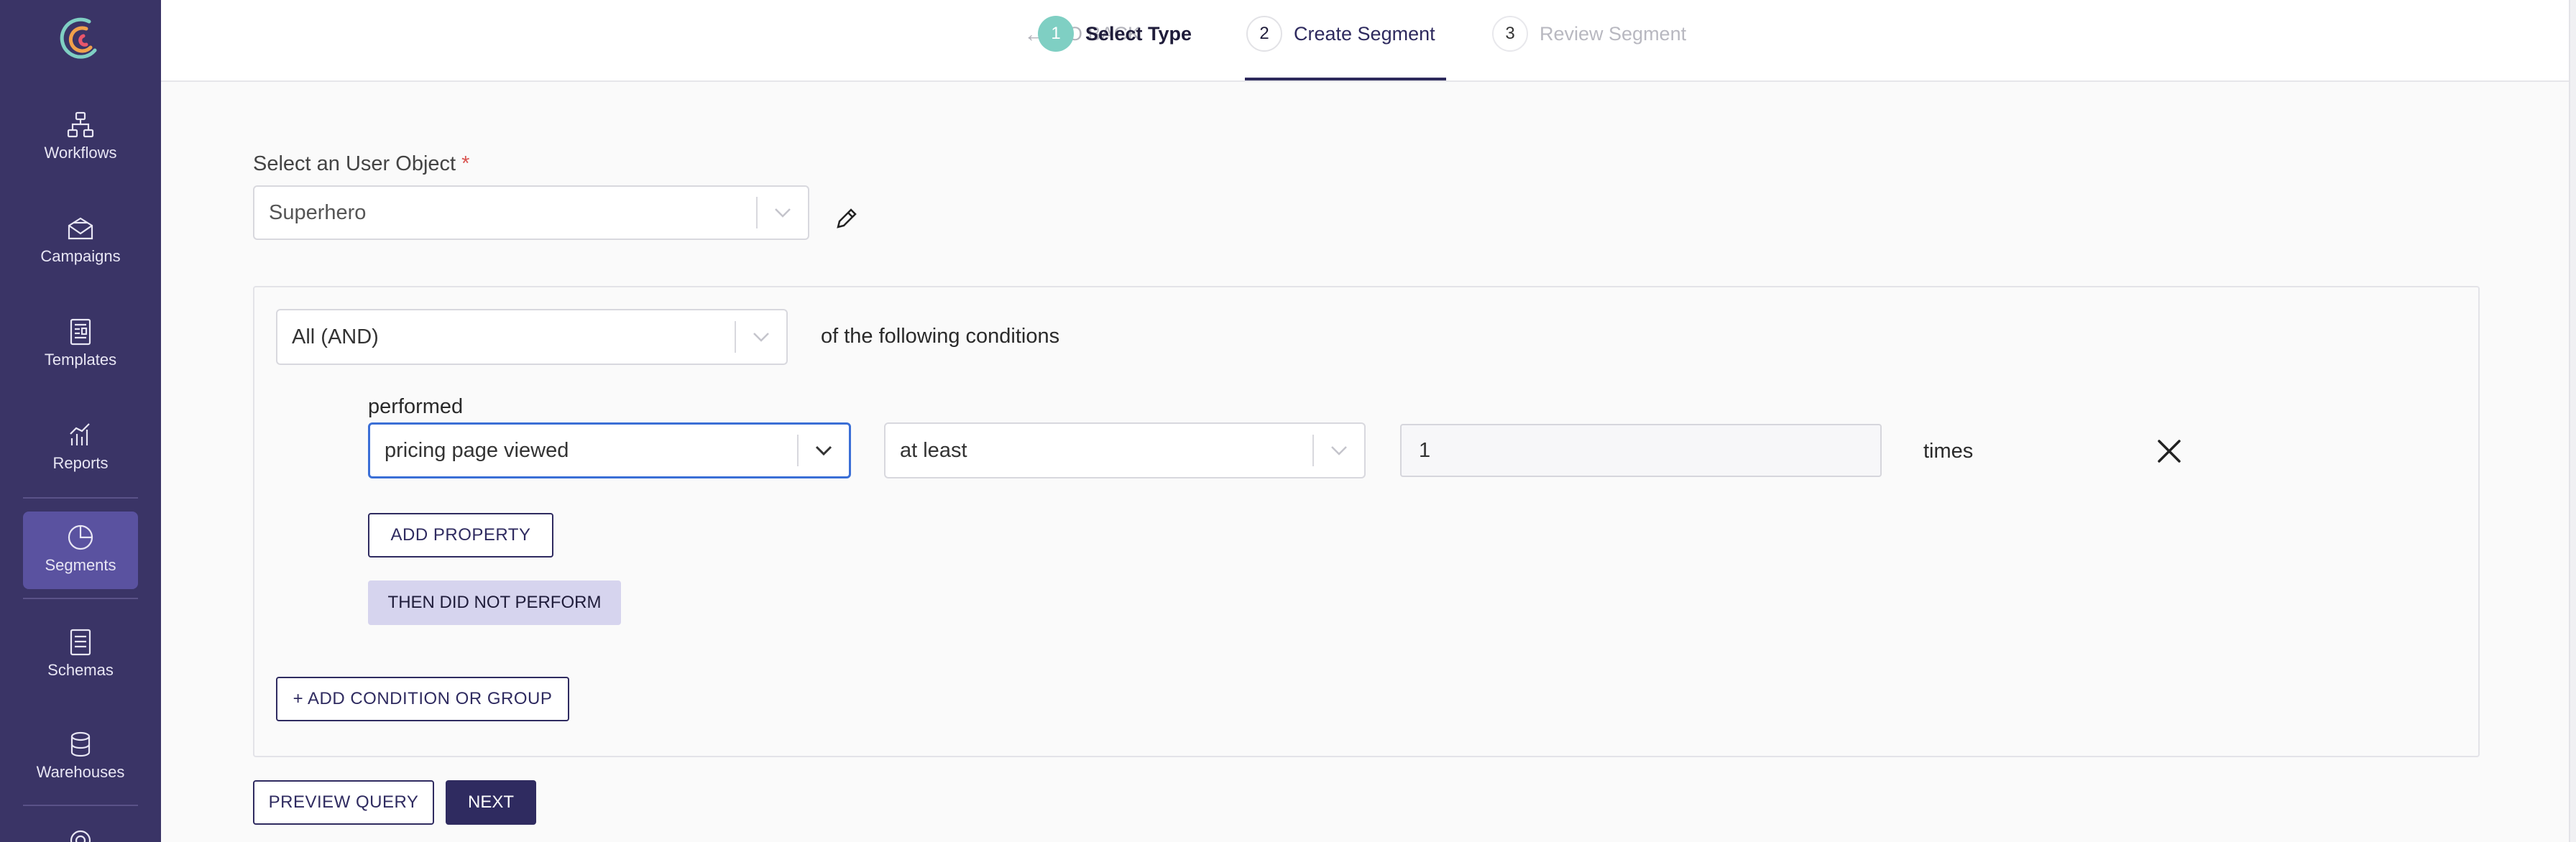  What do you see at coordinates (1613, 33) in the screenshot?
I see `step-label: Review Segment` at bounding box center [1613, 33].